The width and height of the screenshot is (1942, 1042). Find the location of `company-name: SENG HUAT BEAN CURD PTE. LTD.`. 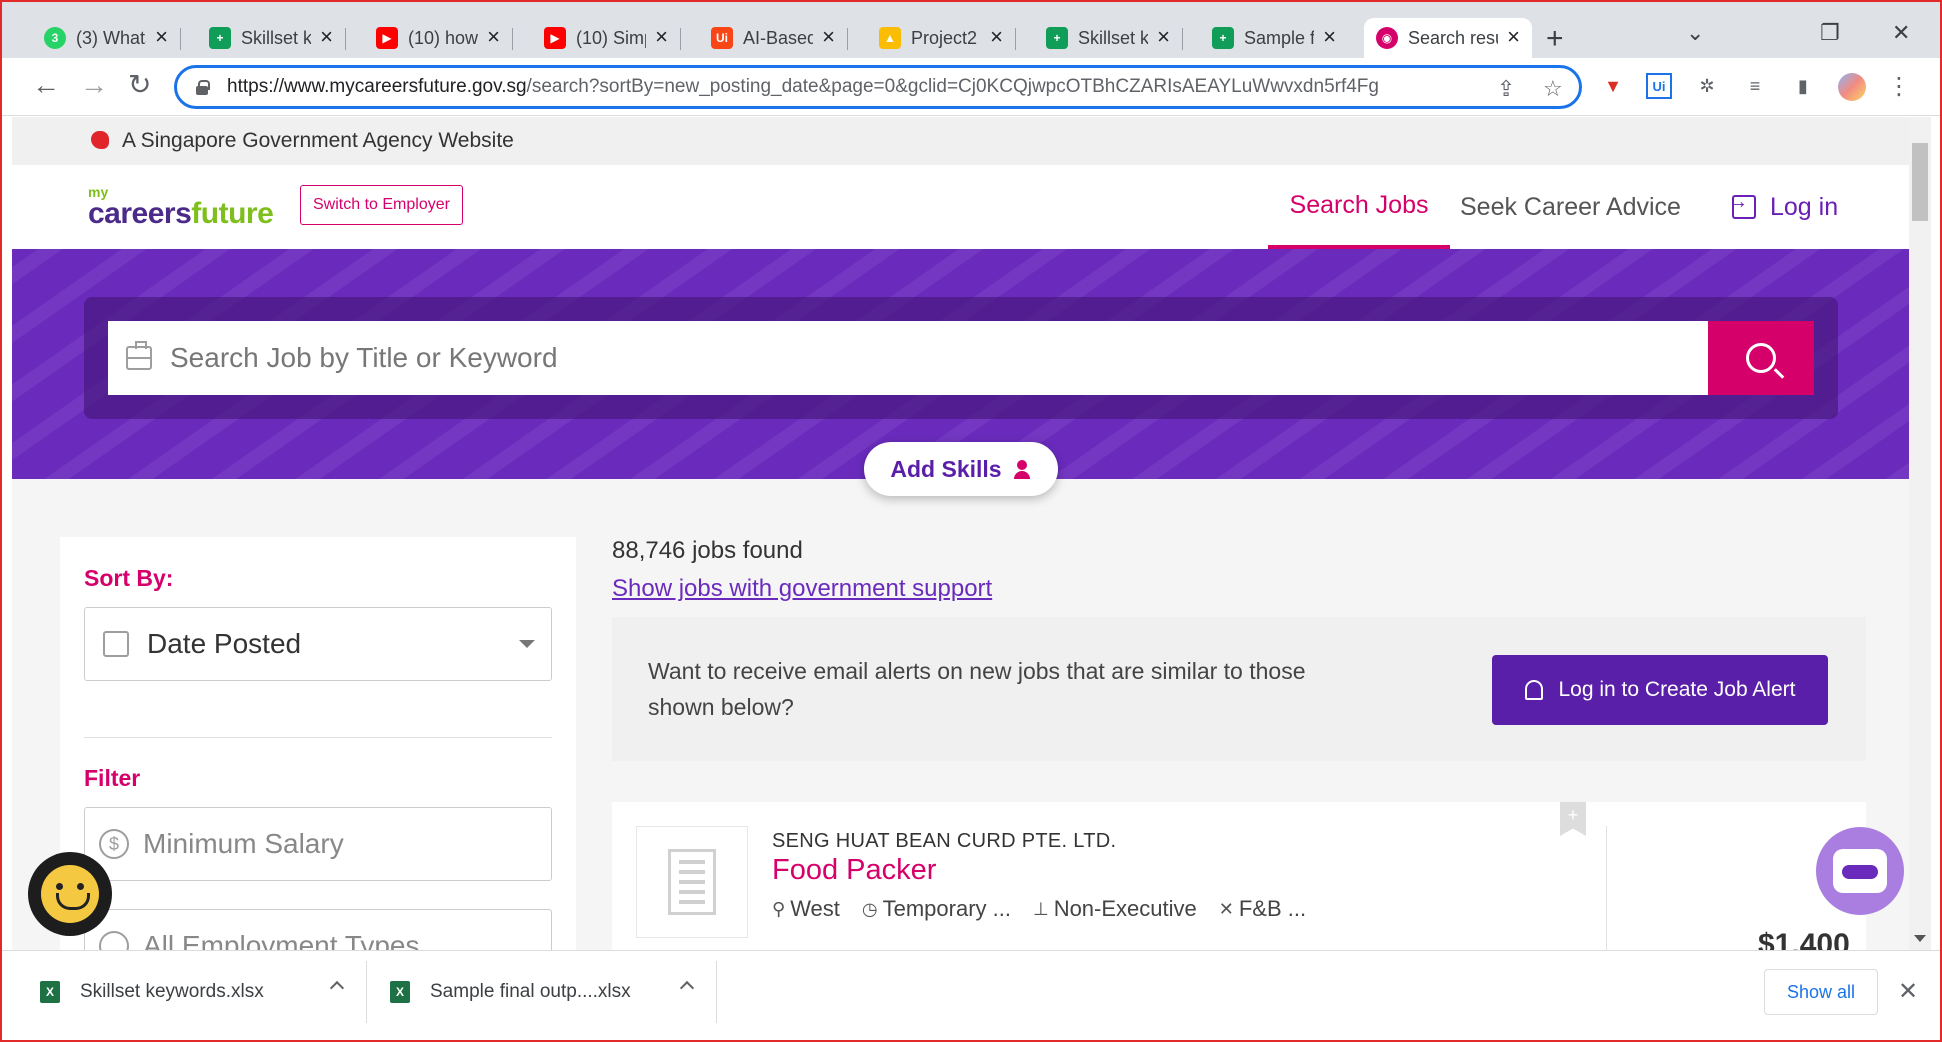

company-name: SENG HUAT BEAN CURD PTE. LTD. is located at coordinates (944, 841).